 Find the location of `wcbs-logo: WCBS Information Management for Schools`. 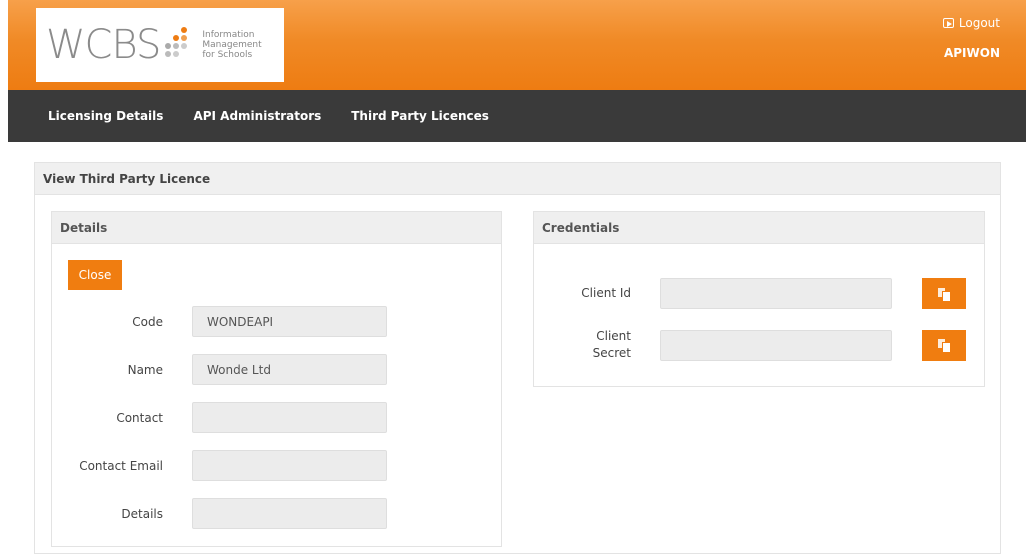

wcbs-logo: WCBS Information Management for Schools is located at coordinates (160, 45).